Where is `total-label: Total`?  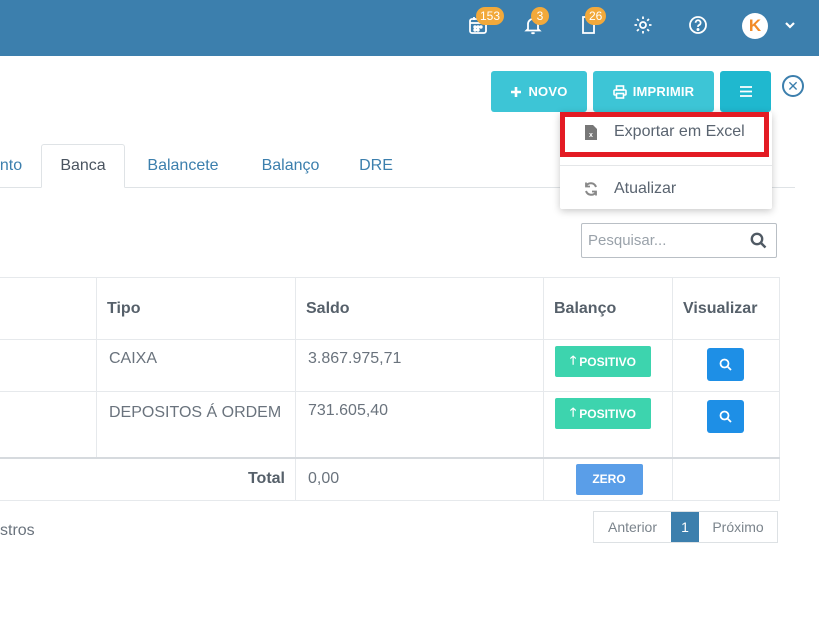 total-label: Total is located at coordinates (148, 478).